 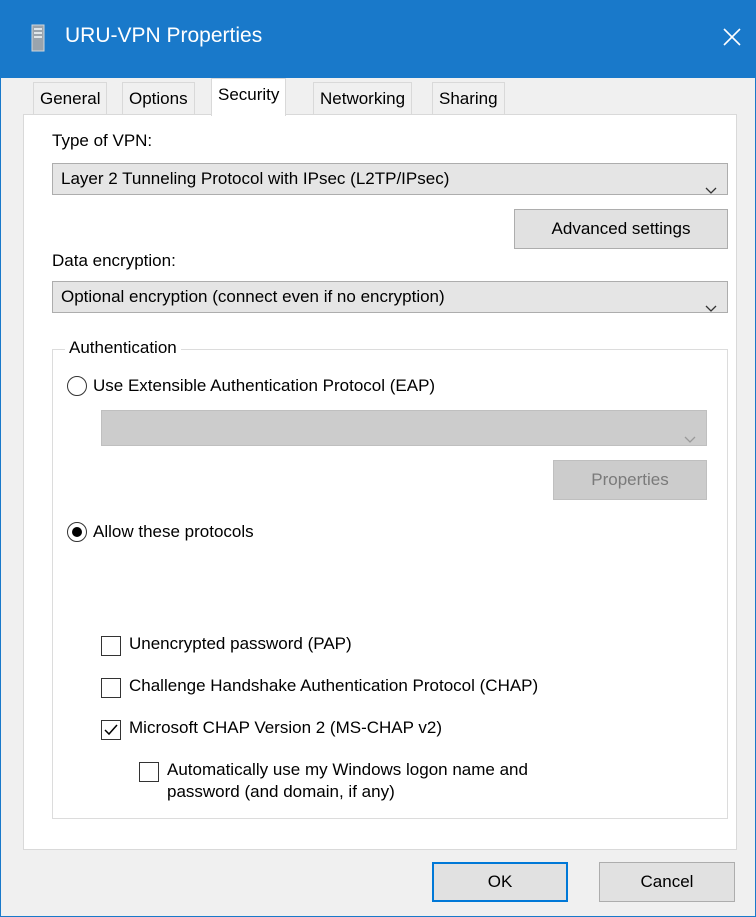 What do you see at coordinates (621, 229) in the screenshot?
I see `advanced-settings-button: Advanced settings` at bounding box center [621, 229].